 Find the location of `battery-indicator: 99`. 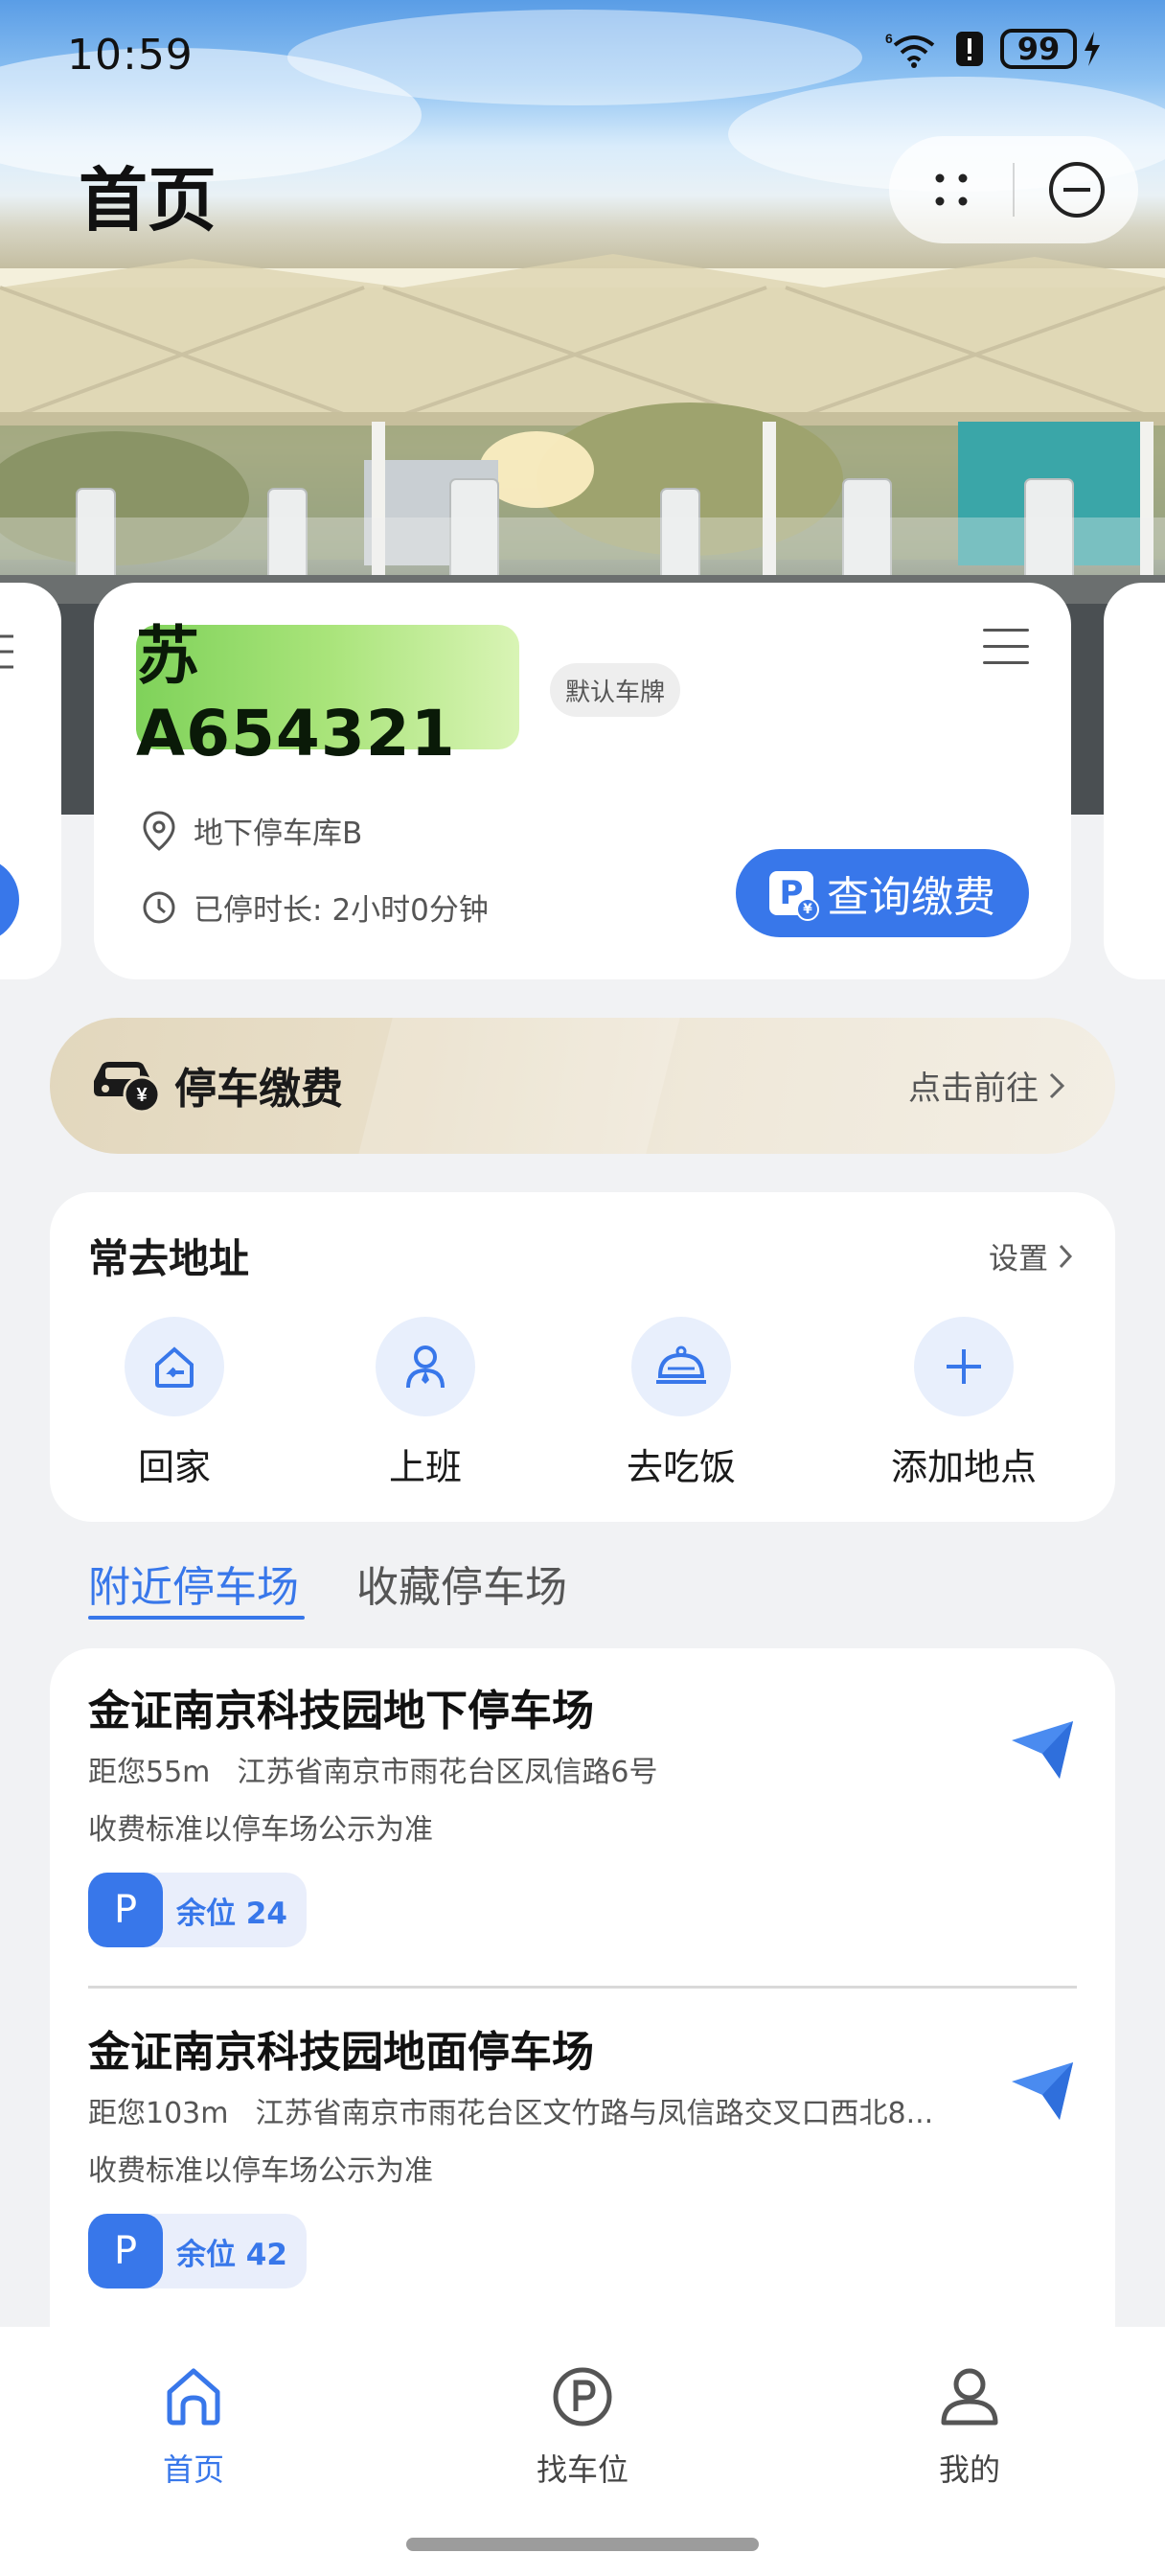

battery-indicator: 99 is located at coordinates (1051, 49).